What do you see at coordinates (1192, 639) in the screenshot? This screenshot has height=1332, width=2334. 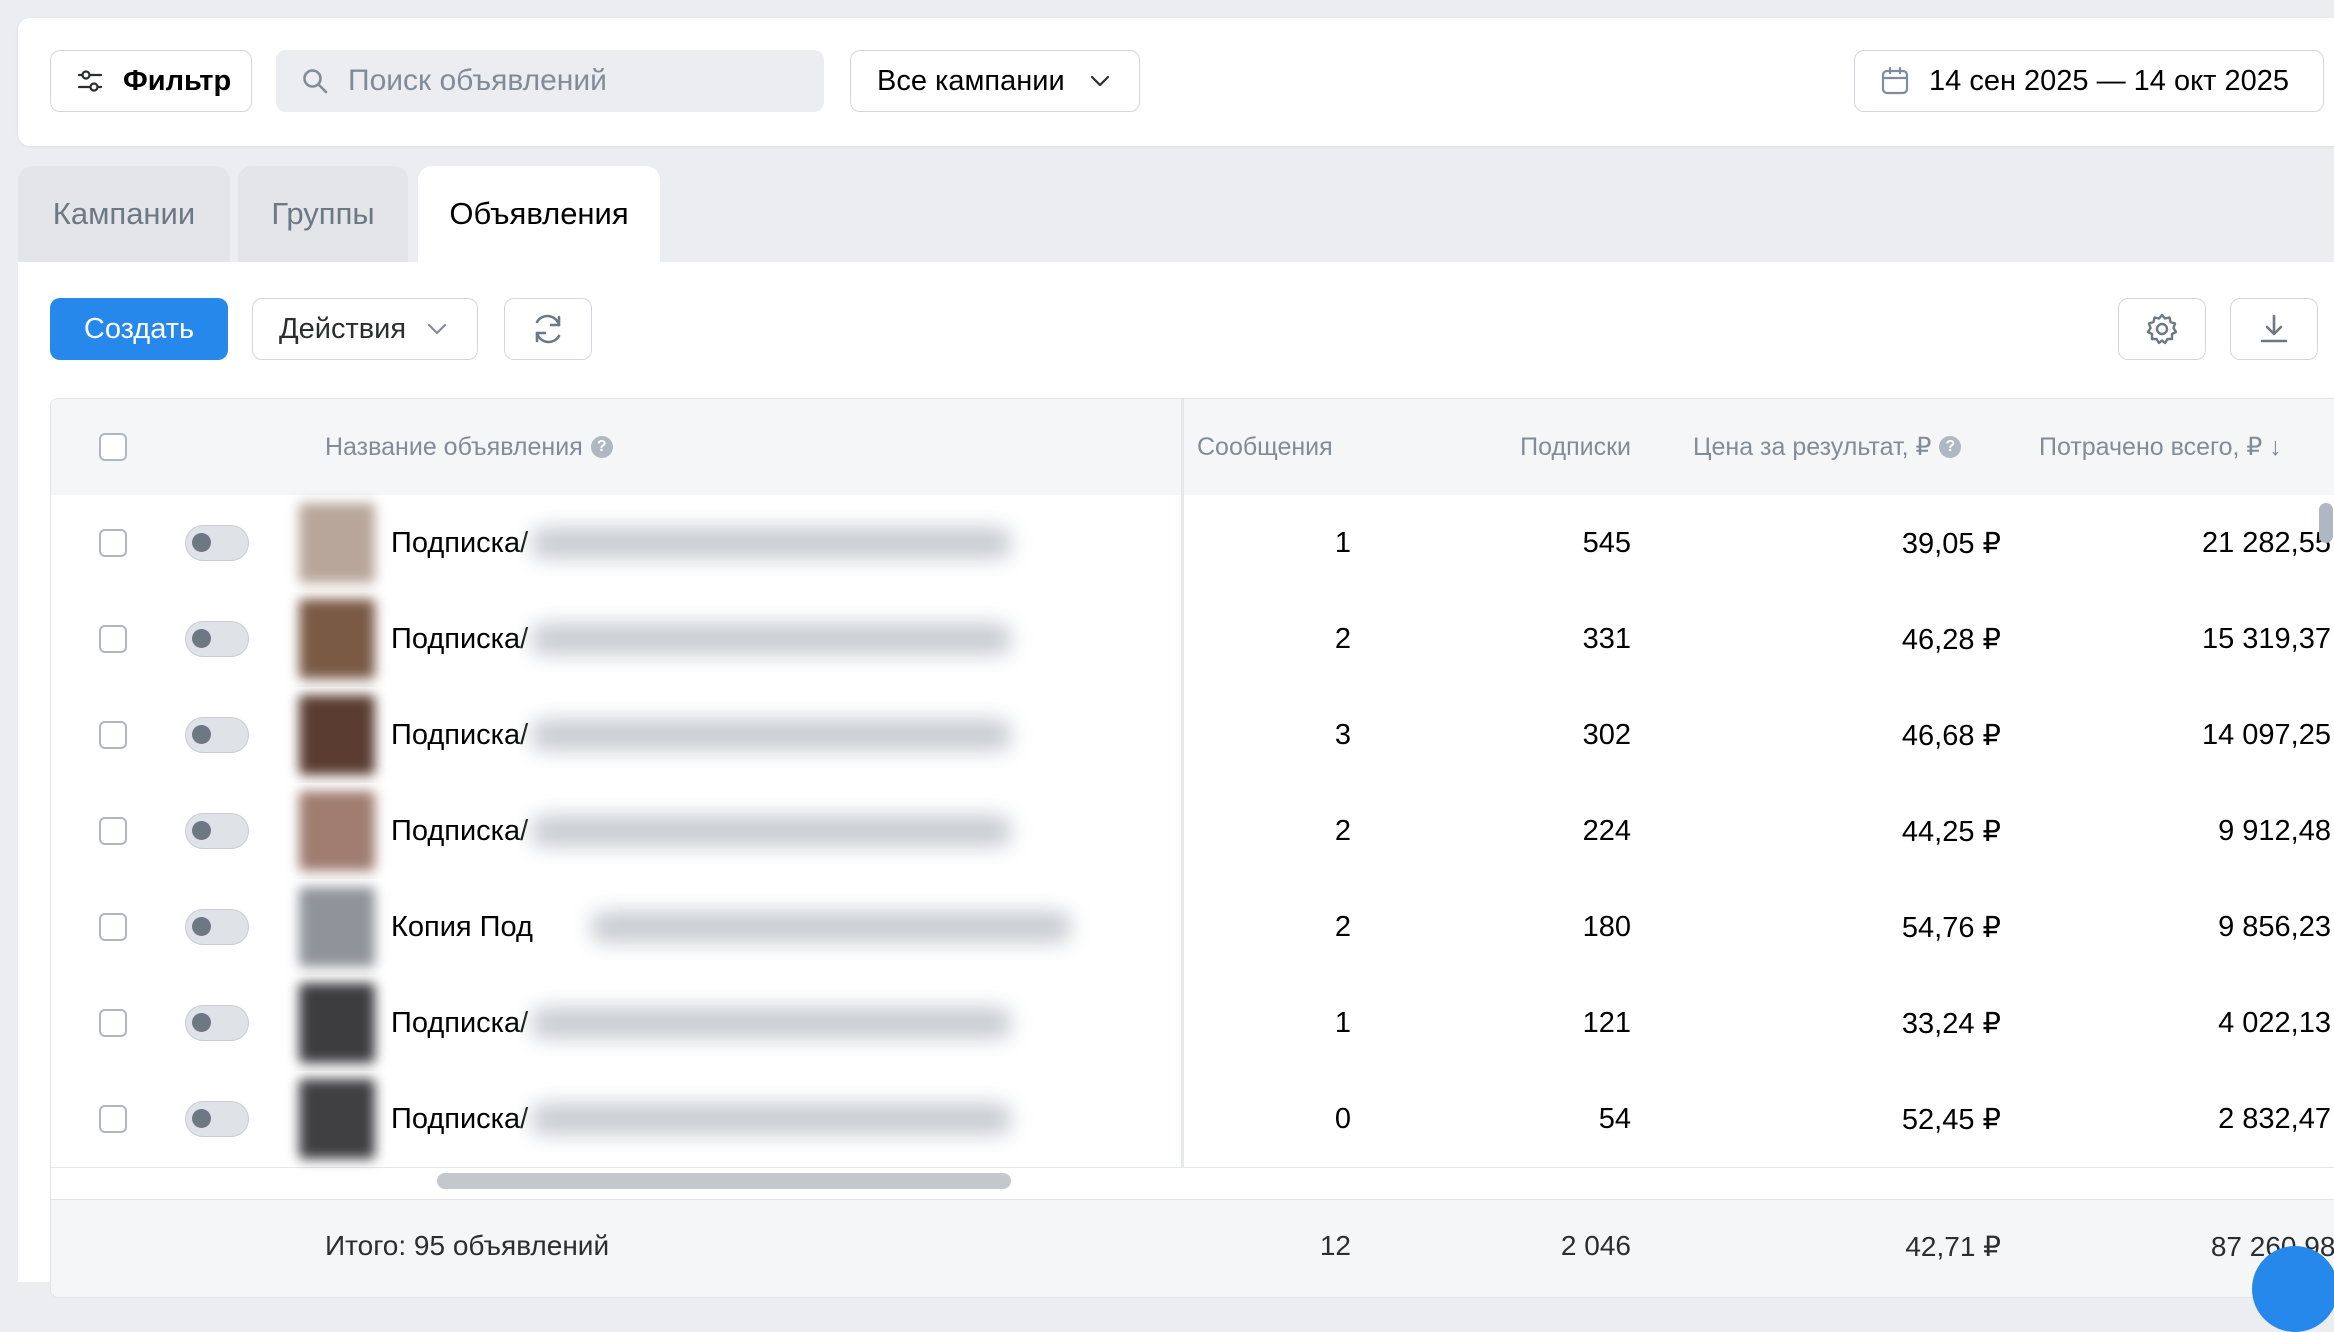 I see `table-row: Подписка/ 2 331 46,28 ₽ 15 319,37` at bounding box center [1192, 639].